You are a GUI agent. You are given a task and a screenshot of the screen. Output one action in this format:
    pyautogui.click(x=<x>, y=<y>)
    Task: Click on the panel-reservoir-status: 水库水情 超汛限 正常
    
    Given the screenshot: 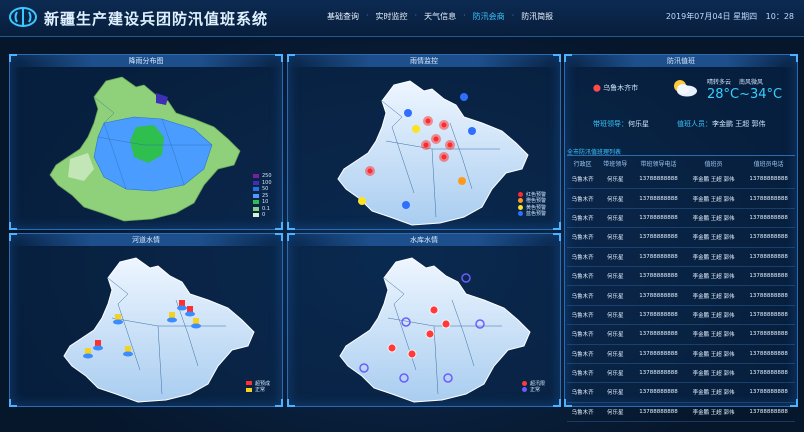 What is the action you would take?
    pyautogui.click(x=424, y=320)
    